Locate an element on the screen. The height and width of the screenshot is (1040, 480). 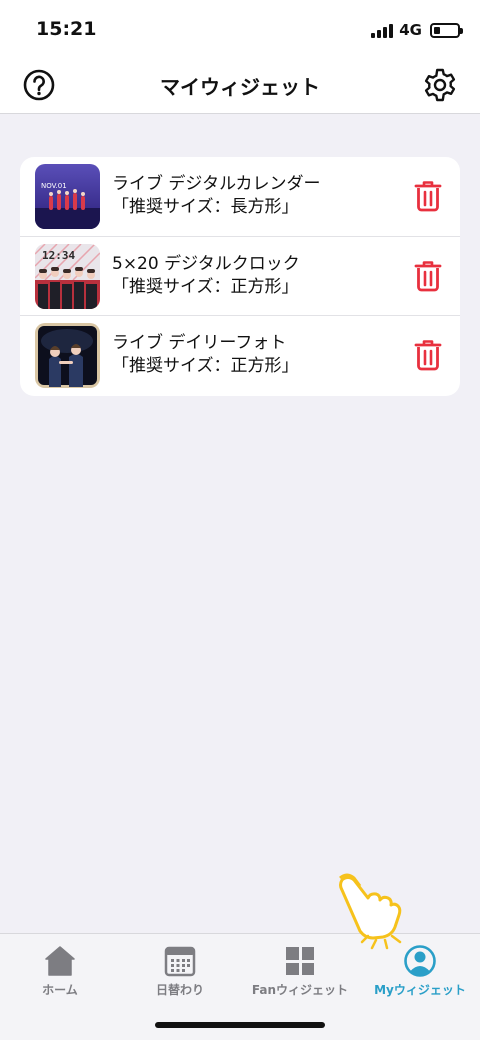
status-bar: 15:21 4G is located at coordinates (240, 29).